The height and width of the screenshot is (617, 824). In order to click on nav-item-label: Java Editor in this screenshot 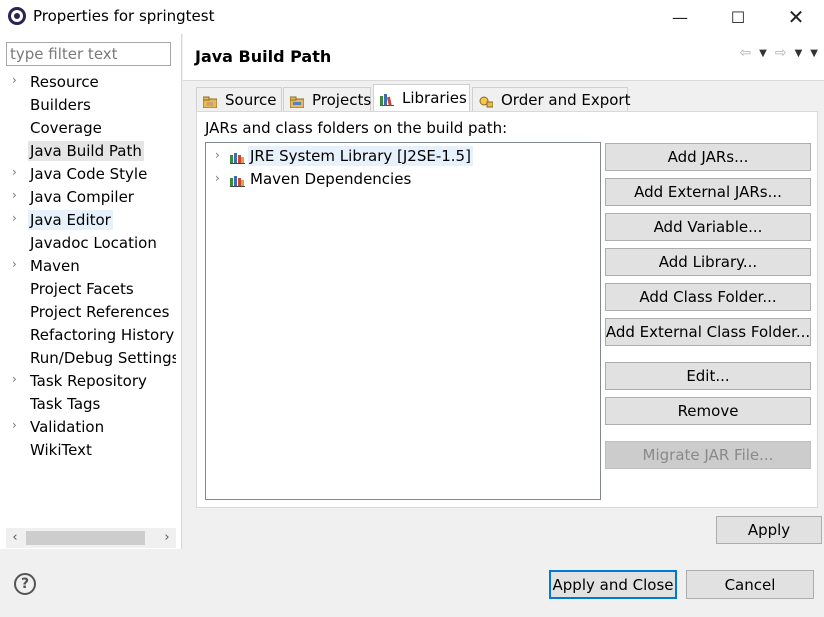, I will do `click(70, 220)`.